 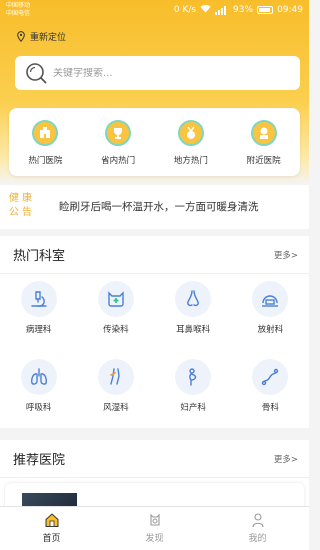 I want to click on notice-badge: 健康公告, so click(x=22, y=205).